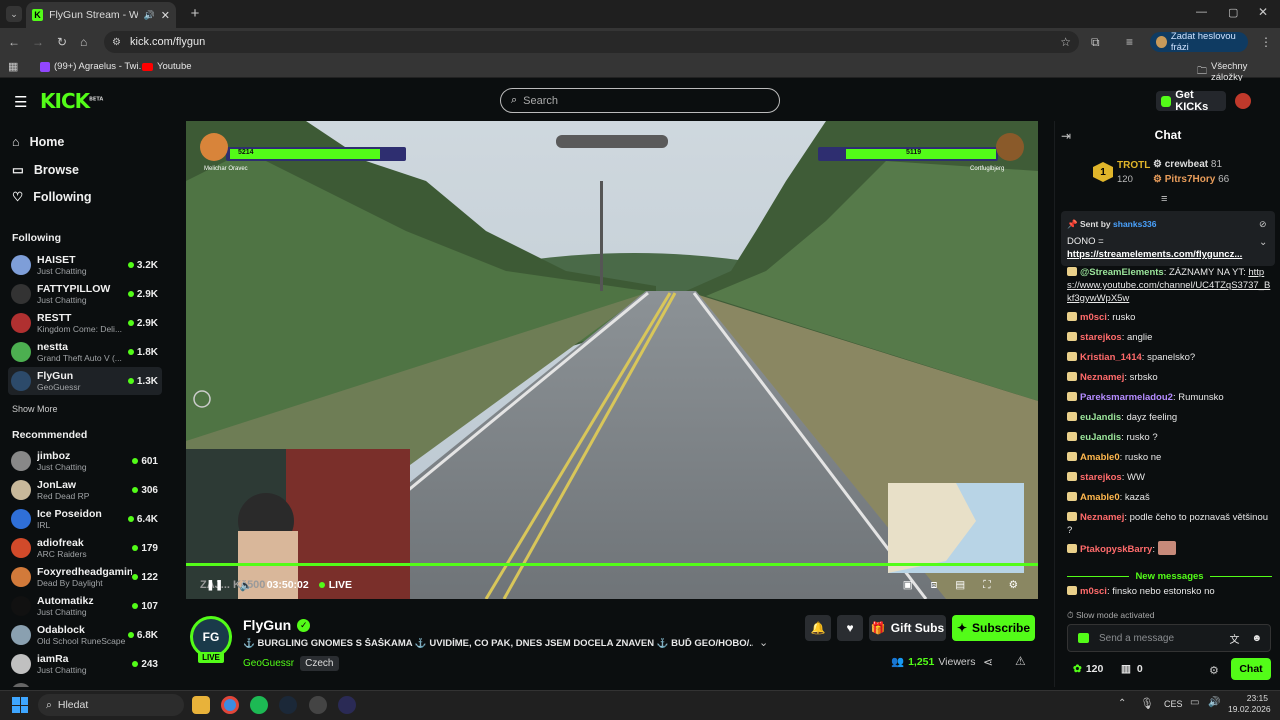 This screenshot has width=1280, height=720. Describe the element at coordinates (215, 585) in the screenshot. I see `pause-icon: ❚❚` at that location.